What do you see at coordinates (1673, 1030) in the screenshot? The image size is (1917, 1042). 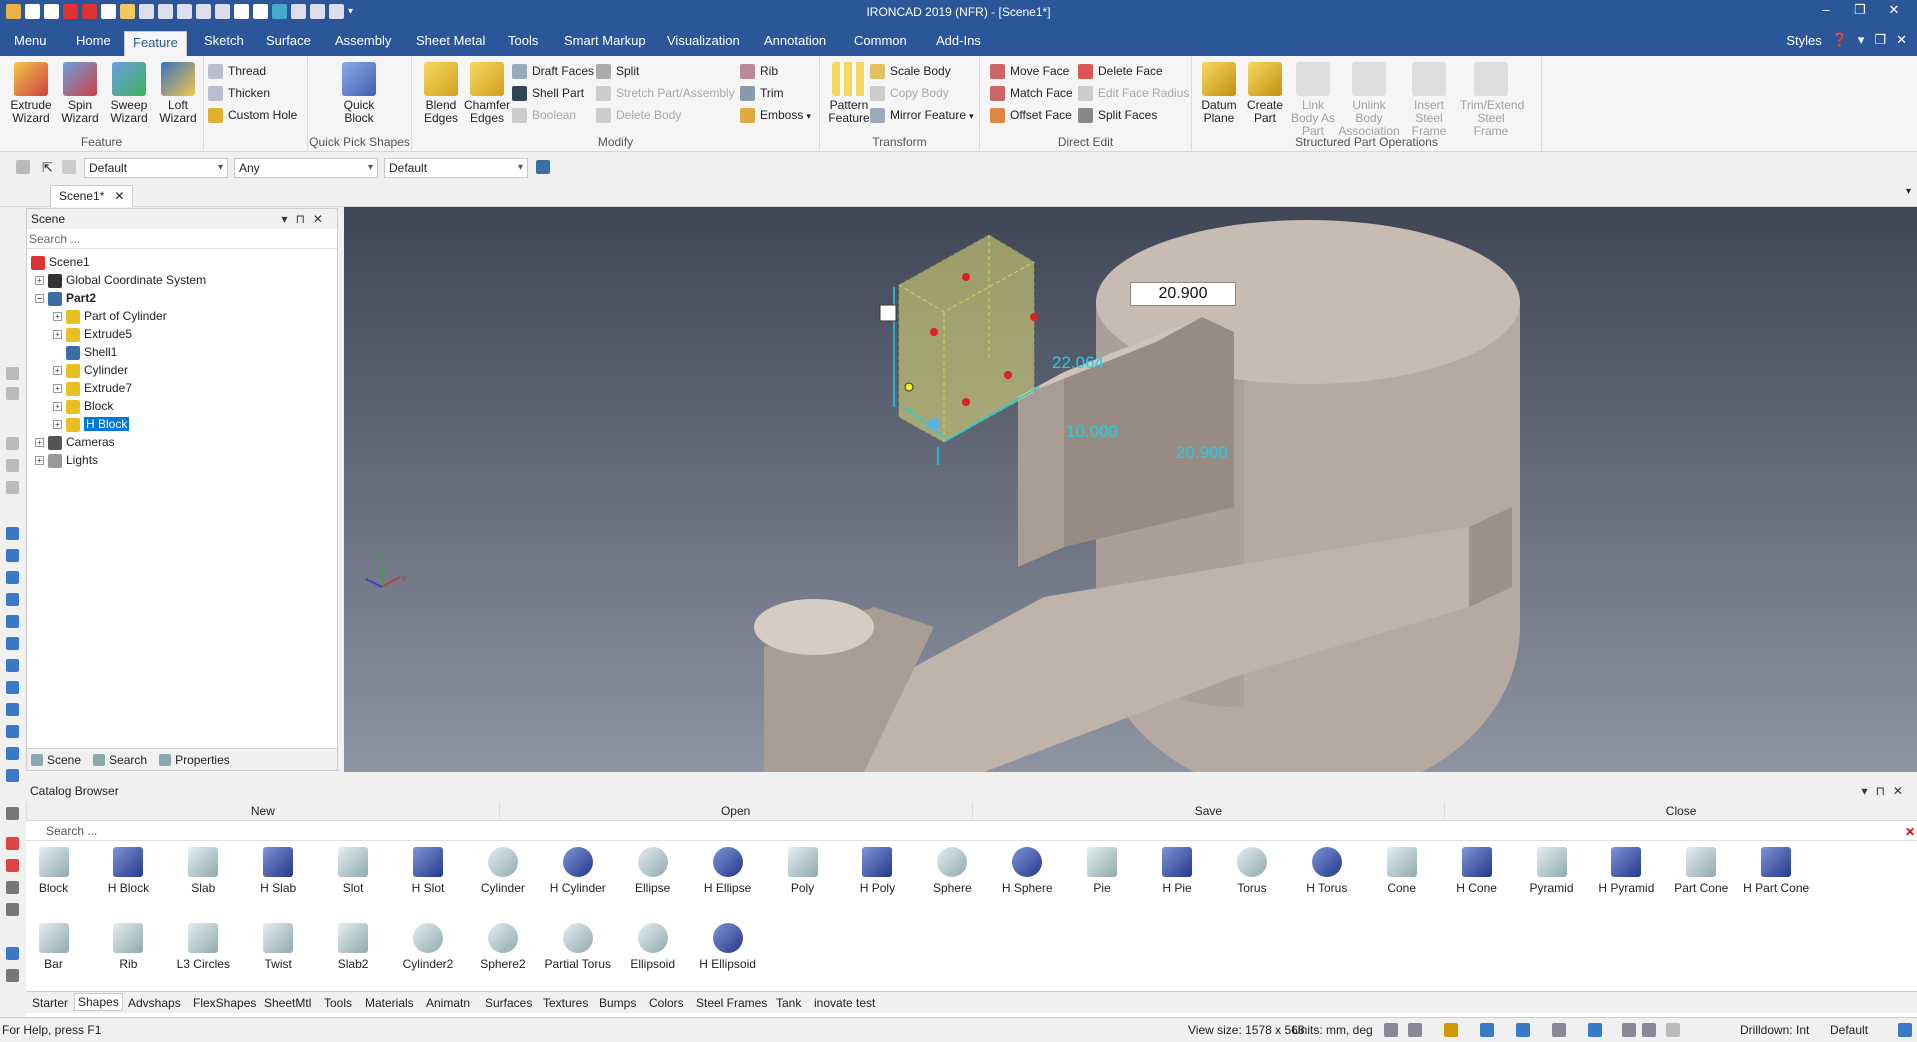 I see `cursor-mode-icon` at bounding box center [1673, 1030].